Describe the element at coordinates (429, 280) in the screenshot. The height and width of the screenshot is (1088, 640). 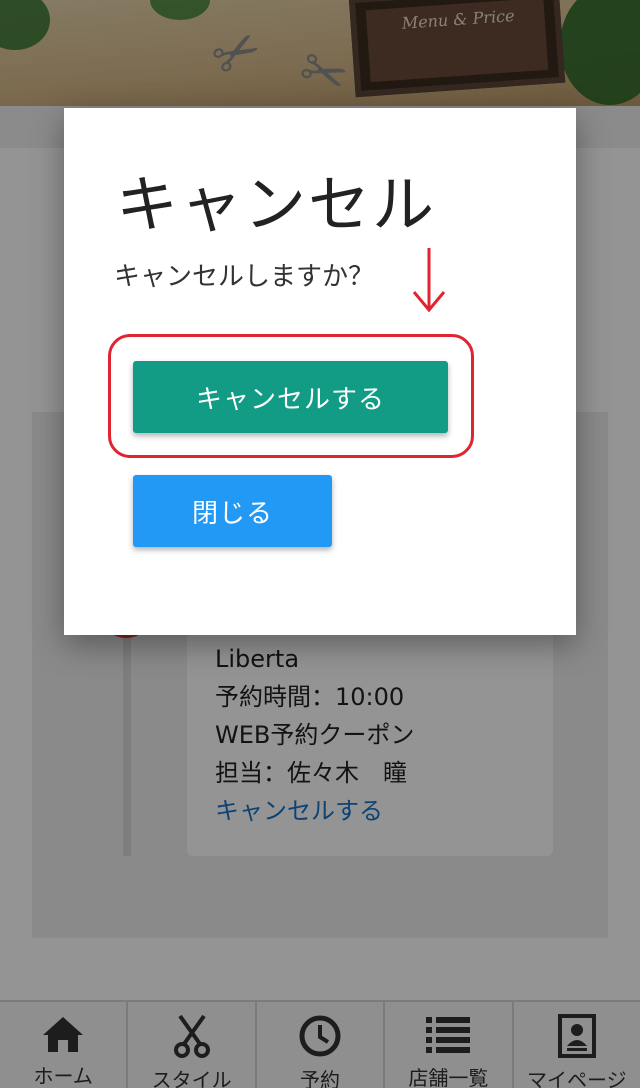
I see `annotation-arrow-icon` at that location.